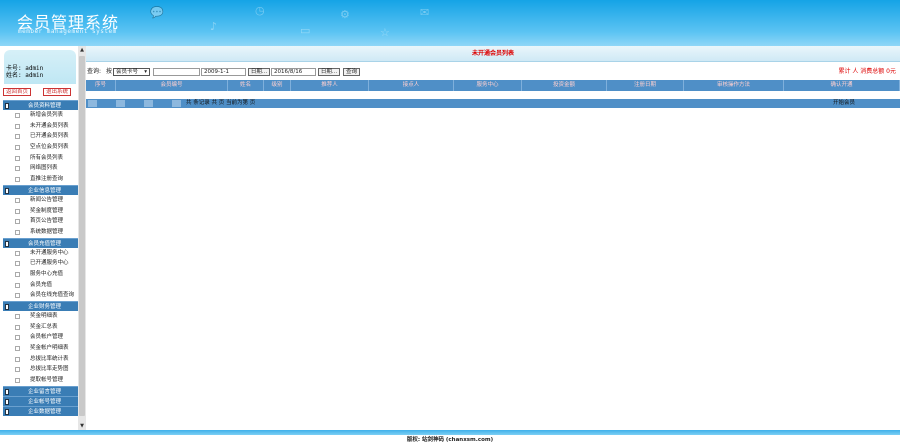  I want to click on menu-item: 奖金帐户明细表, so click(40, 348).